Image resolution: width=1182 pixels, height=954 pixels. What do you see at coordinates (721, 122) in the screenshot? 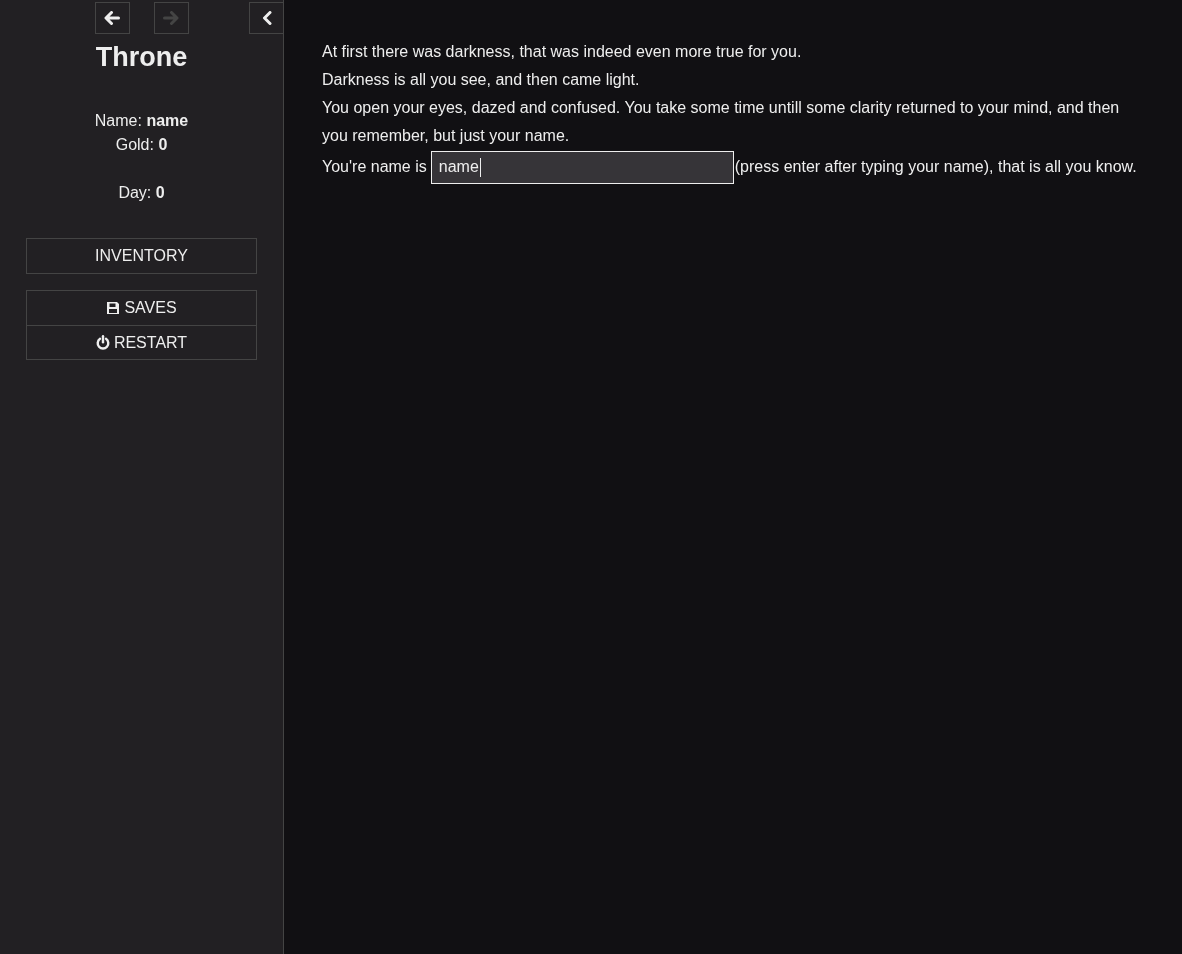
I see `story-text: You open your eyes, dazed and confused. You take some time untill some clarity returned to your mind, and then you remember, but just your name.` at bounding box center [721, 122].